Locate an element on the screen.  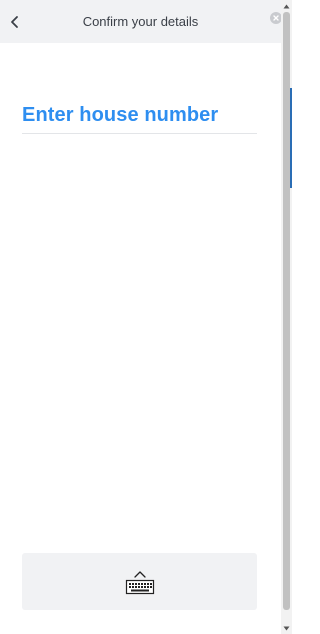
back-button is located at coordinates (15, 22).